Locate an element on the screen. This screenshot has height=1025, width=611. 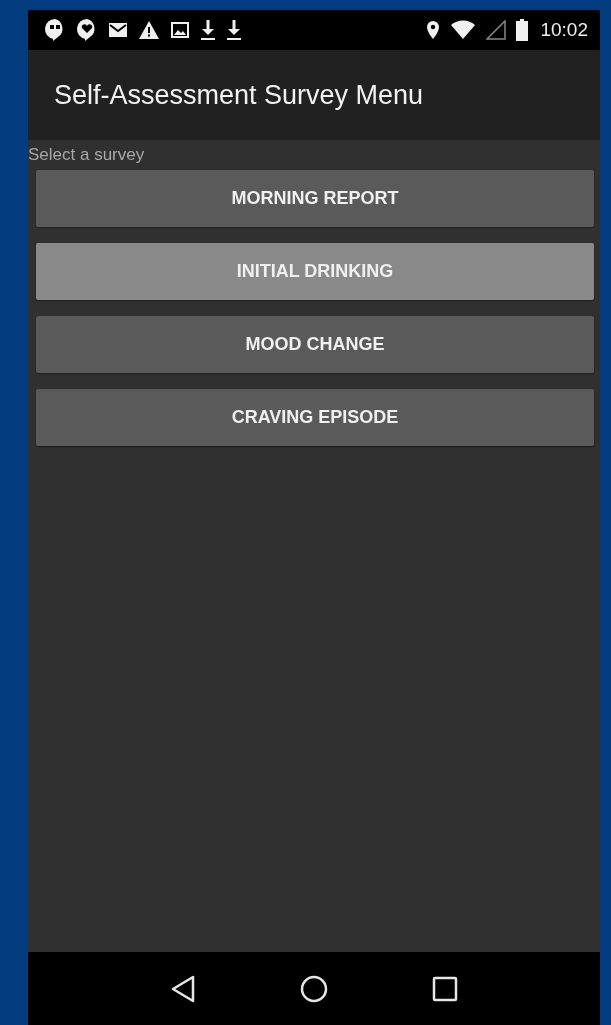
location-pin-icon is located at coordinates (433, 30).